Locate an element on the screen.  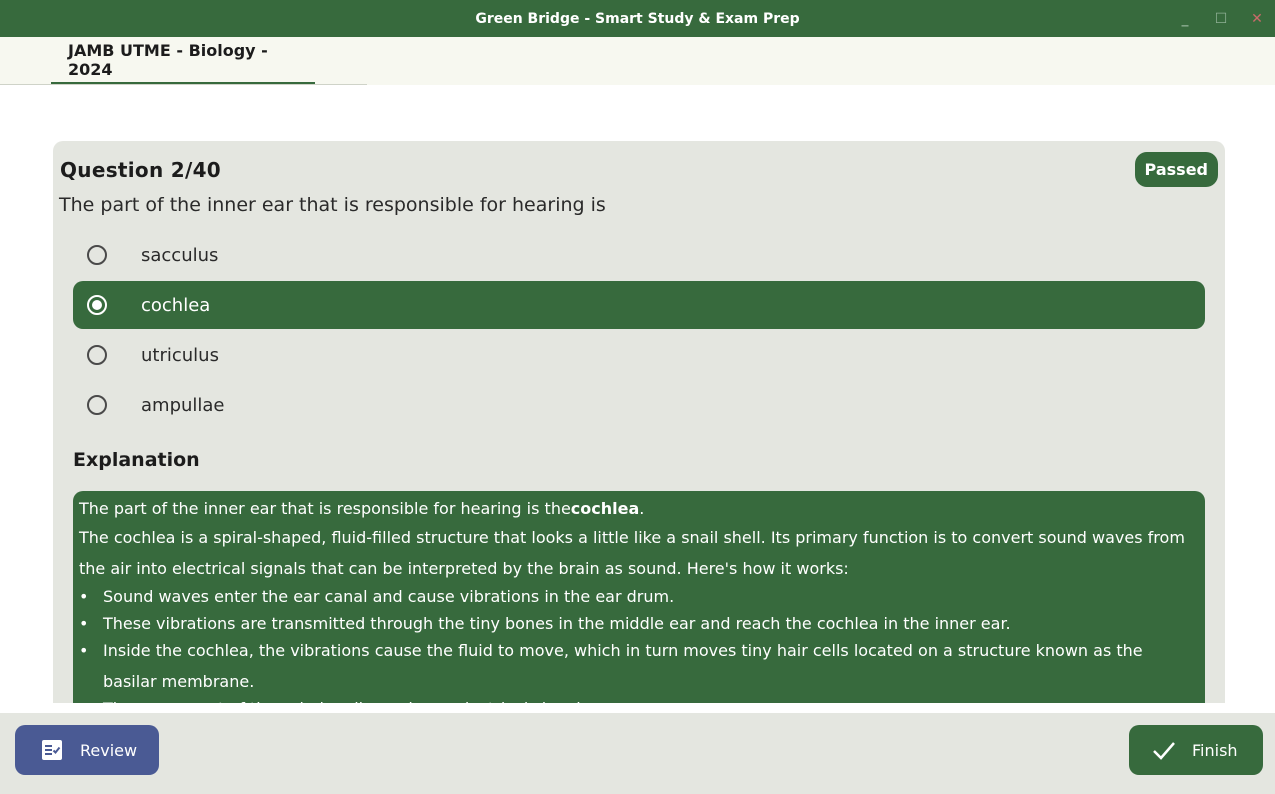
minimize-button: _ is located at coordinates (1185, 18).